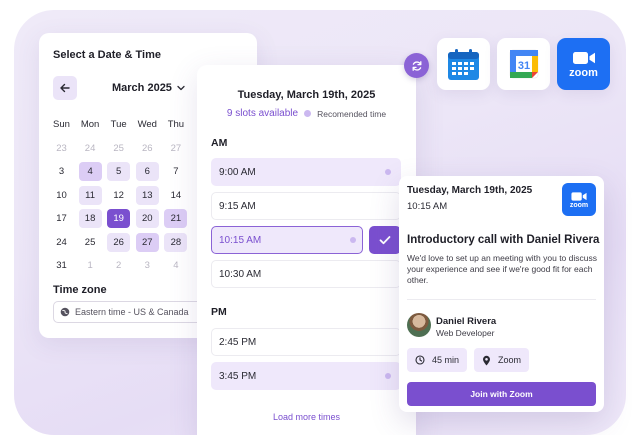 This screenshot has width=632, height=435. Describe the element at coordinates (306, 417) in the screenshot. I see `load-more-times-link: Load more times` at that location.